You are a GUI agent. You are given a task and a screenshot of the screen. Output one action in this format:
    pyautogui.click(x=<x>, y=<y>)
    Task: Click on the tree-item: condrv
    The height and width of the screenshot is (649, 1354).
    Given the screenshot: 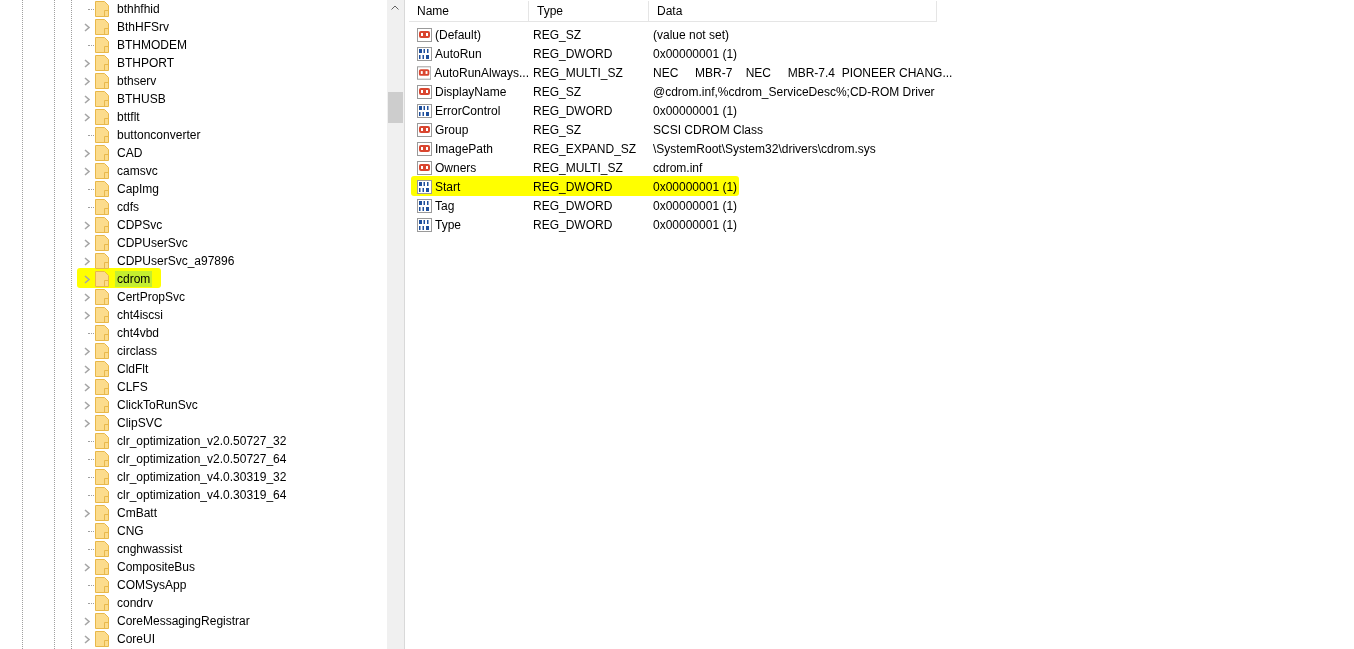 What is the action you would take?
    pyautogui.click(x=135, y=603)
    